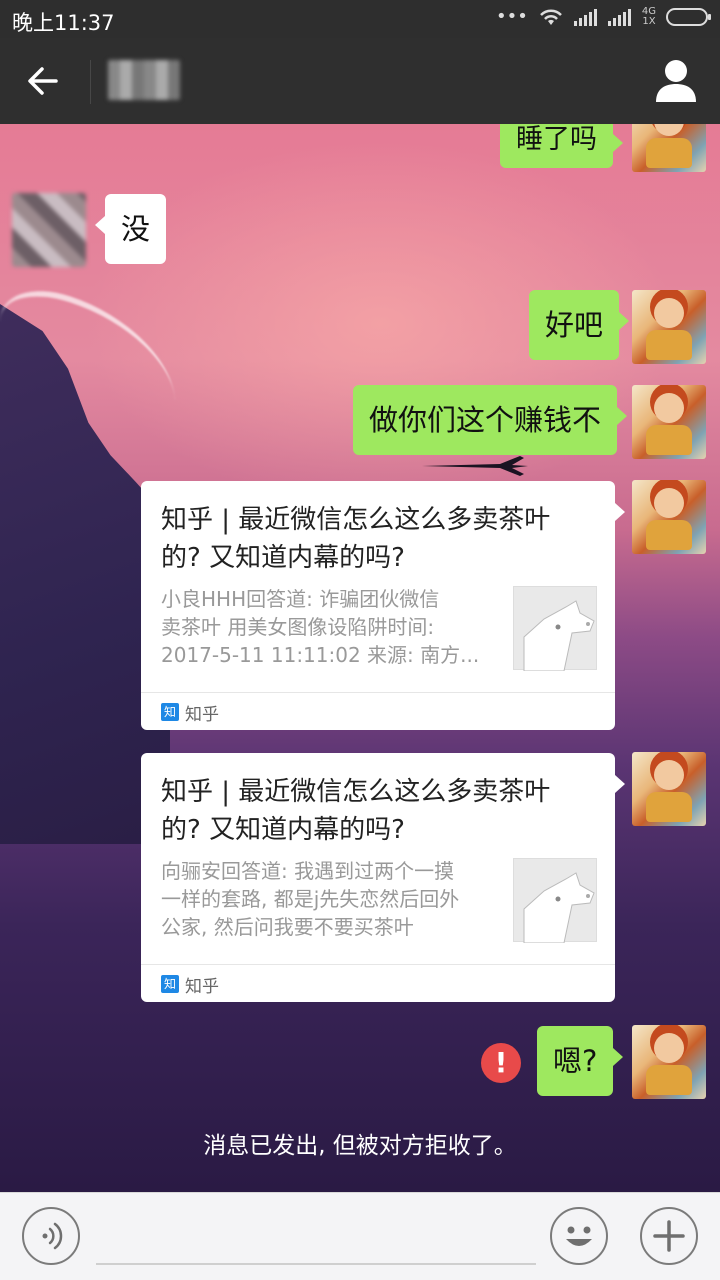 Image resolution: width=720 pixels, height=1280 pixels. What do you see at coordinates (575, 1061) in the screenshot?
I see `message-text: 嗯?` at bounding box center [575, 1061].